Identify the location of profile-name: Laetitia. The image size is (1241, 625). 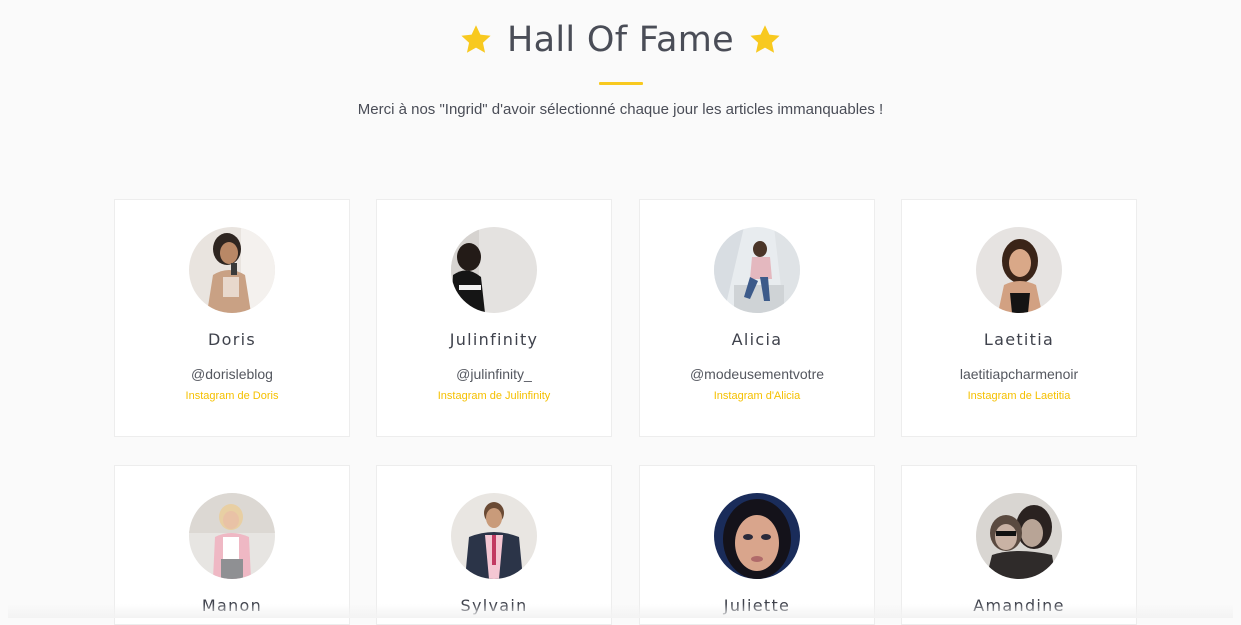
(1019, 339).